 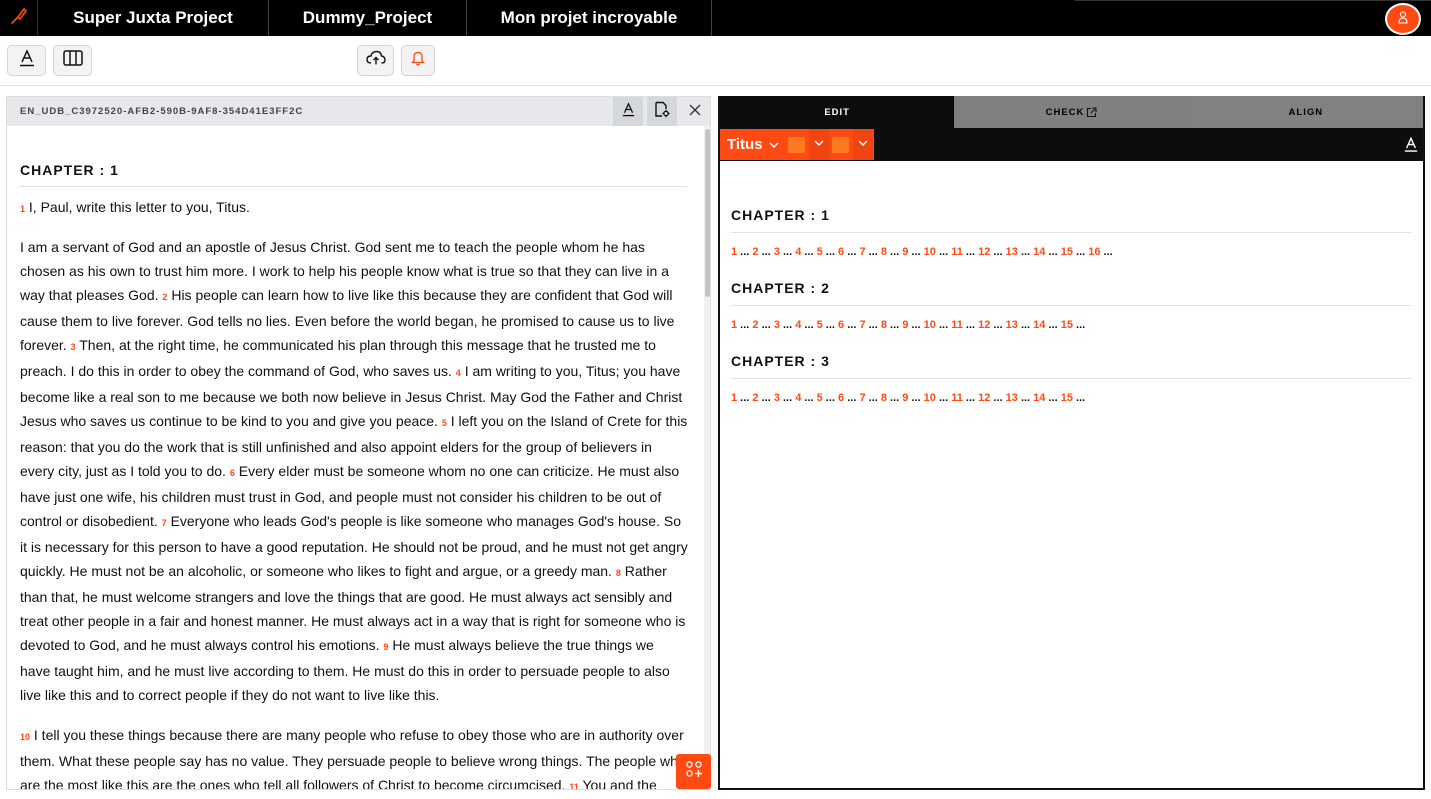 I want to click on tab-check: CHECK, so click(x=1071, y=112).